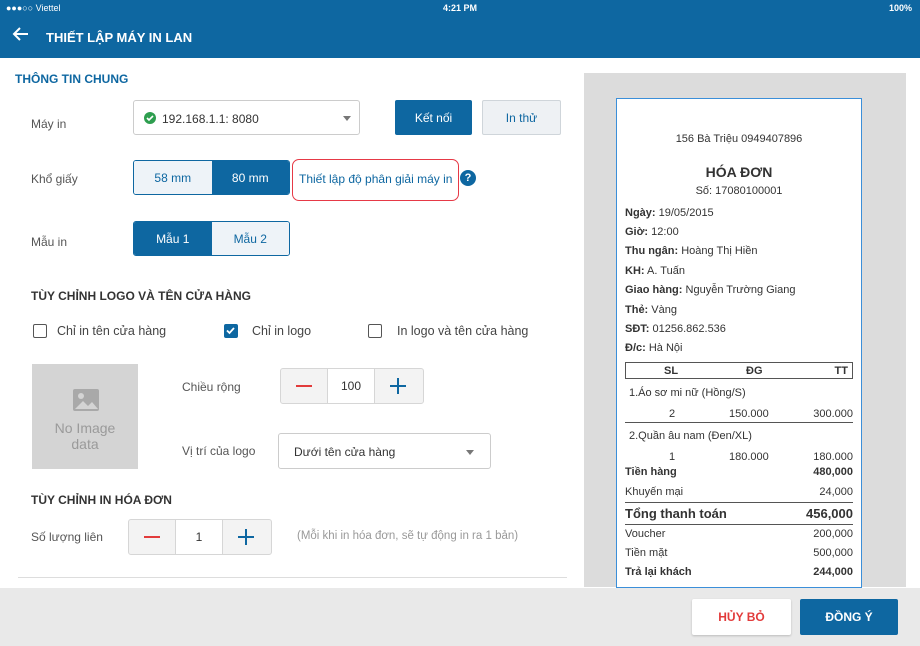 The width and height of the screenshot is (920, 646). Describe the element at coordinates (833, 472) in the screenshot. I see `subtotal-value: 480,000` at that location.